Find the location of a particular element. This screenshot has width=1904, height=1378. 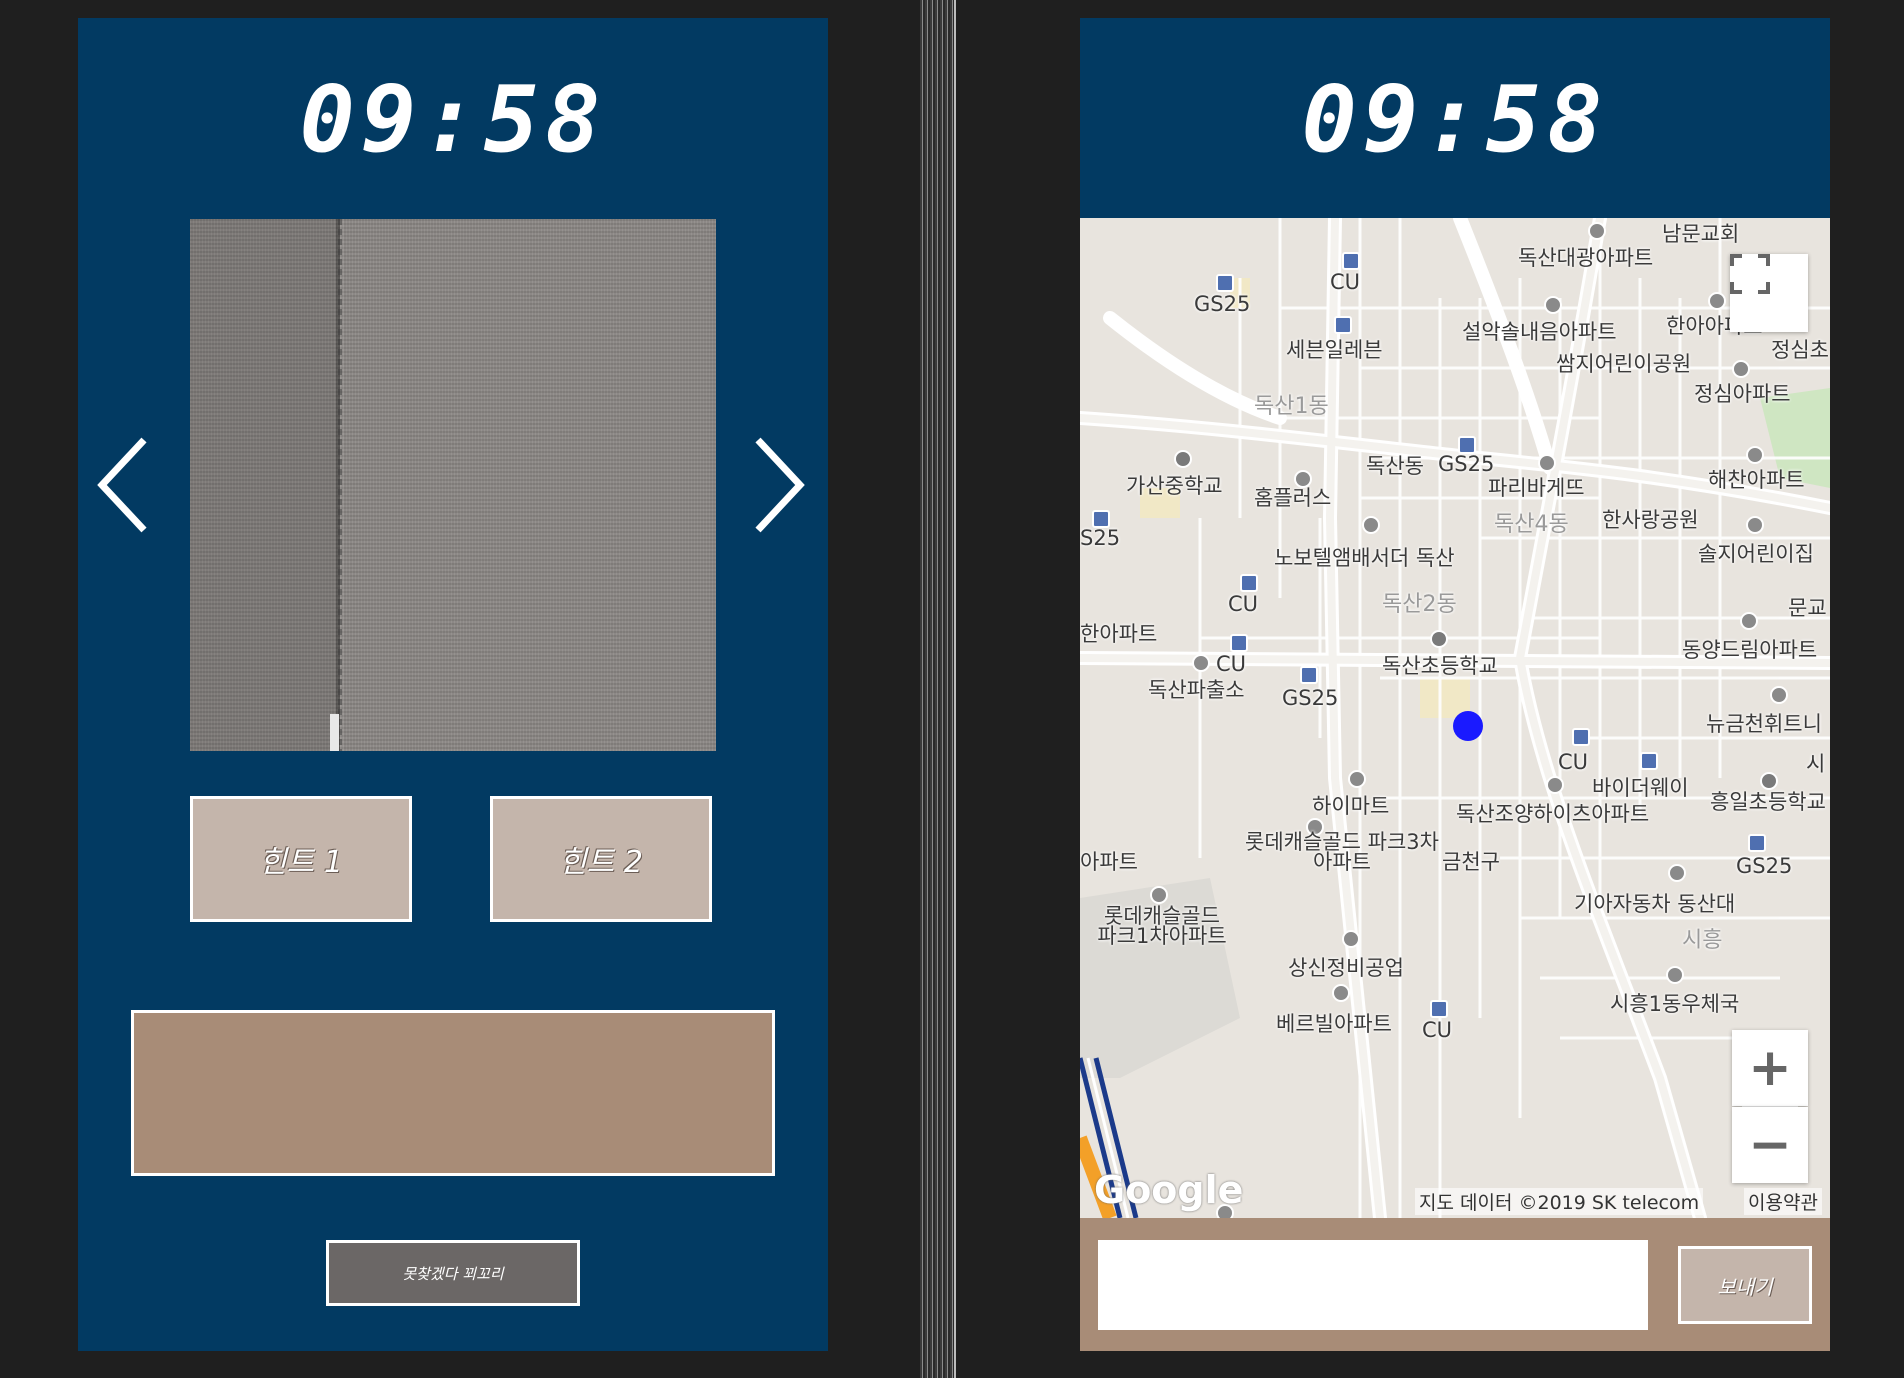

map-label: 하이마트 is located at coordinates (1351, 806).